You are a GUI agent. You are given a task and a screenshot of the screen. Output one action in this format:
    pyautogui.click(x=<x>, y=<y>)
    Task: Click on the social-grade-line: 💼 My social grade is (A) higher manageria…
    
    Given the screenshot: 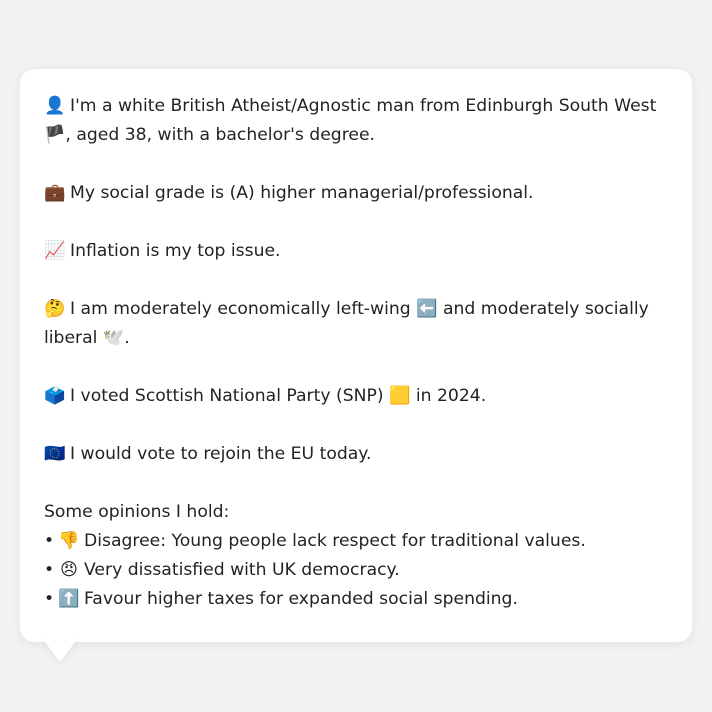 What is the action you would take?
    pyautogui.click(x=356, y=193)
    